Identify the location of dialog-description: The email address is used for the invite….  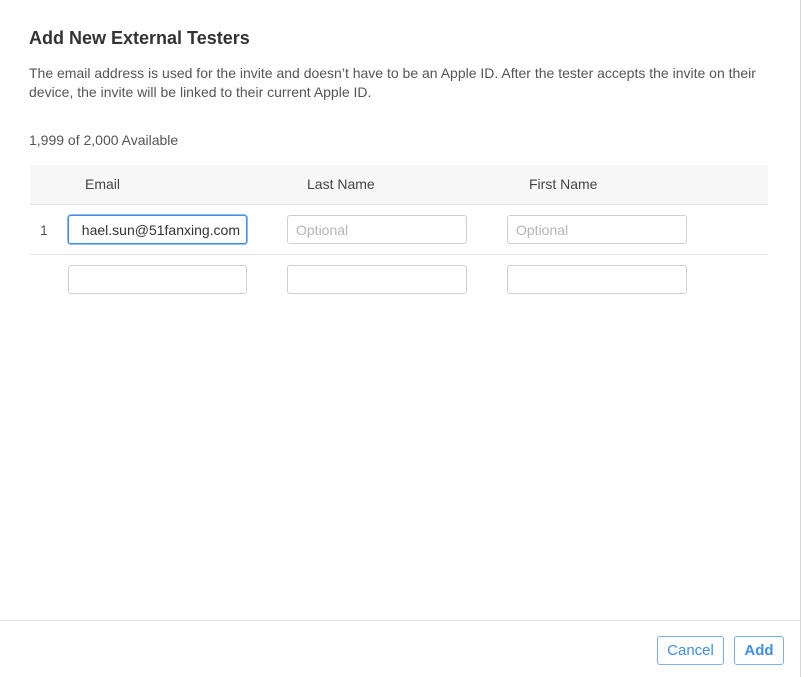
(392, 82).